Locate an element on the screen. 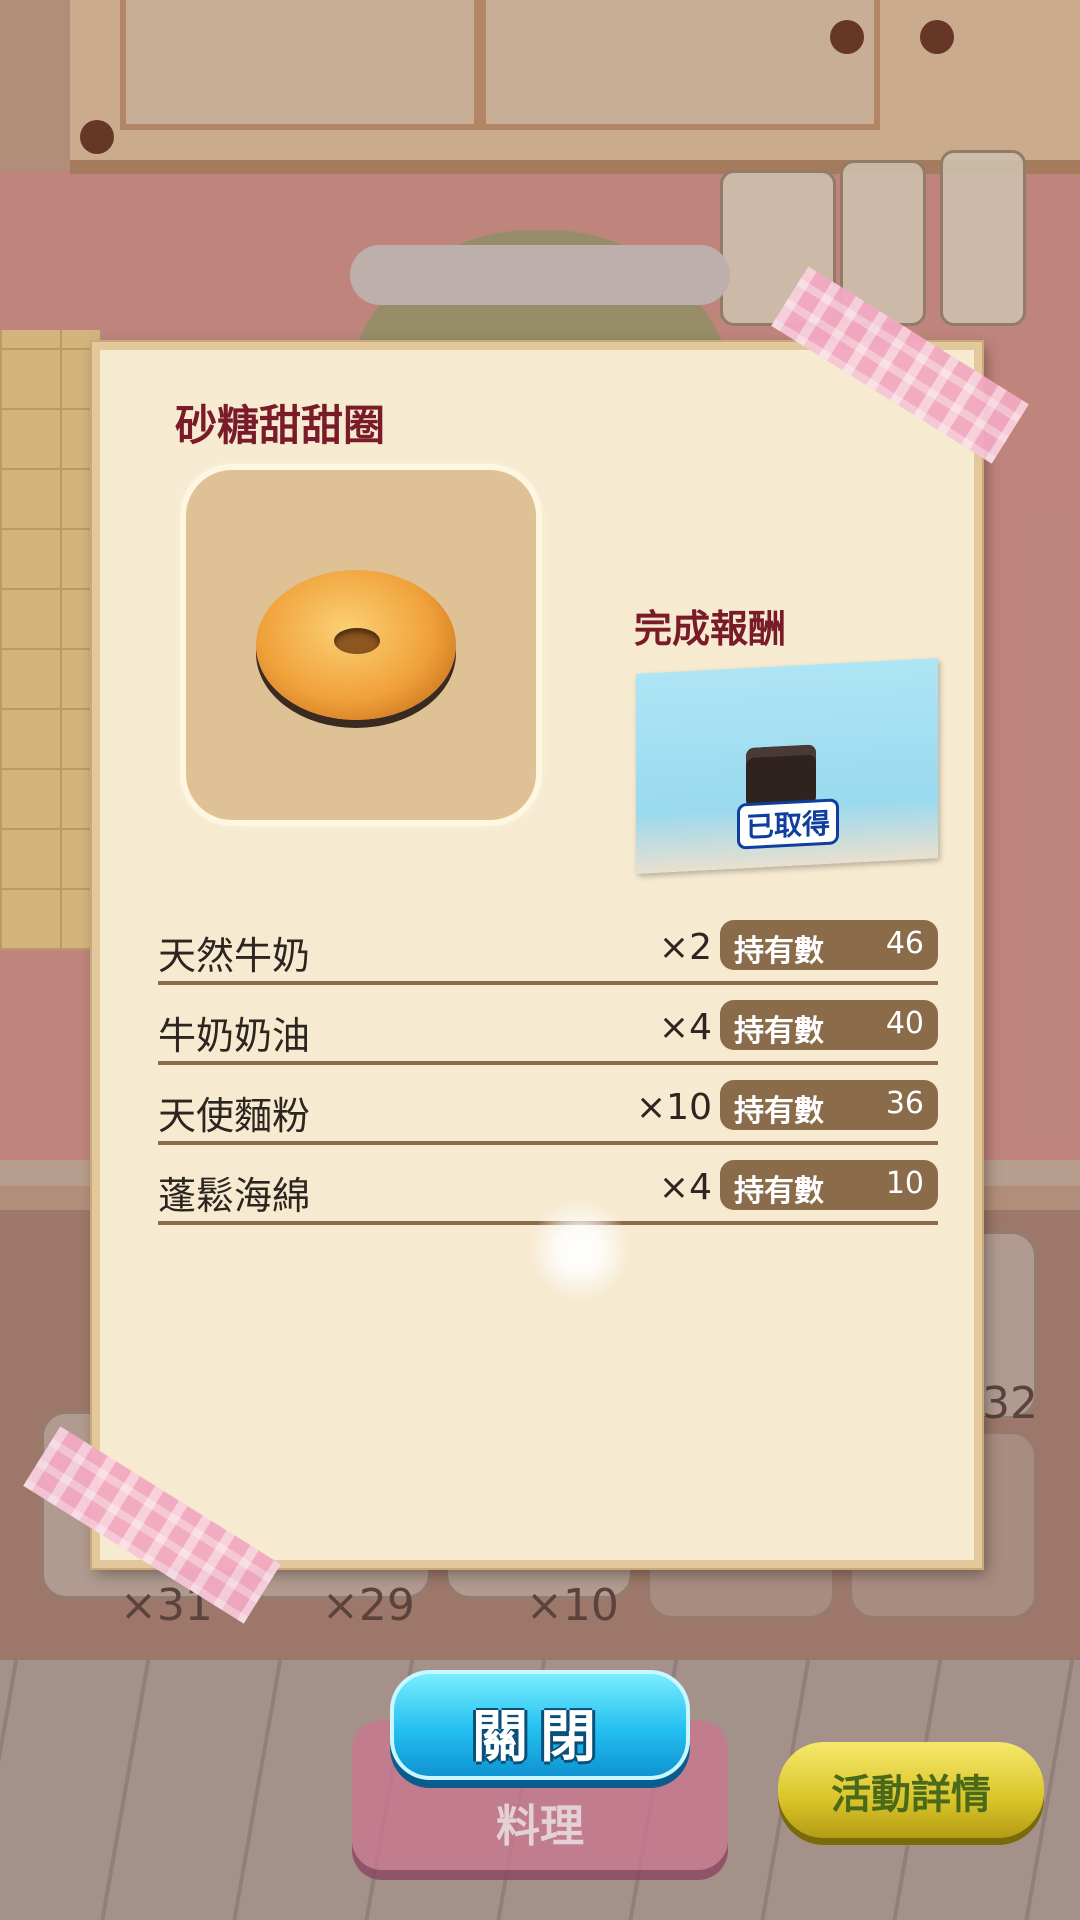 This screenshot has width=1080, height=1920. ingredient-name: 蓬鬆海綿 is located at coordinates (234, 1196).